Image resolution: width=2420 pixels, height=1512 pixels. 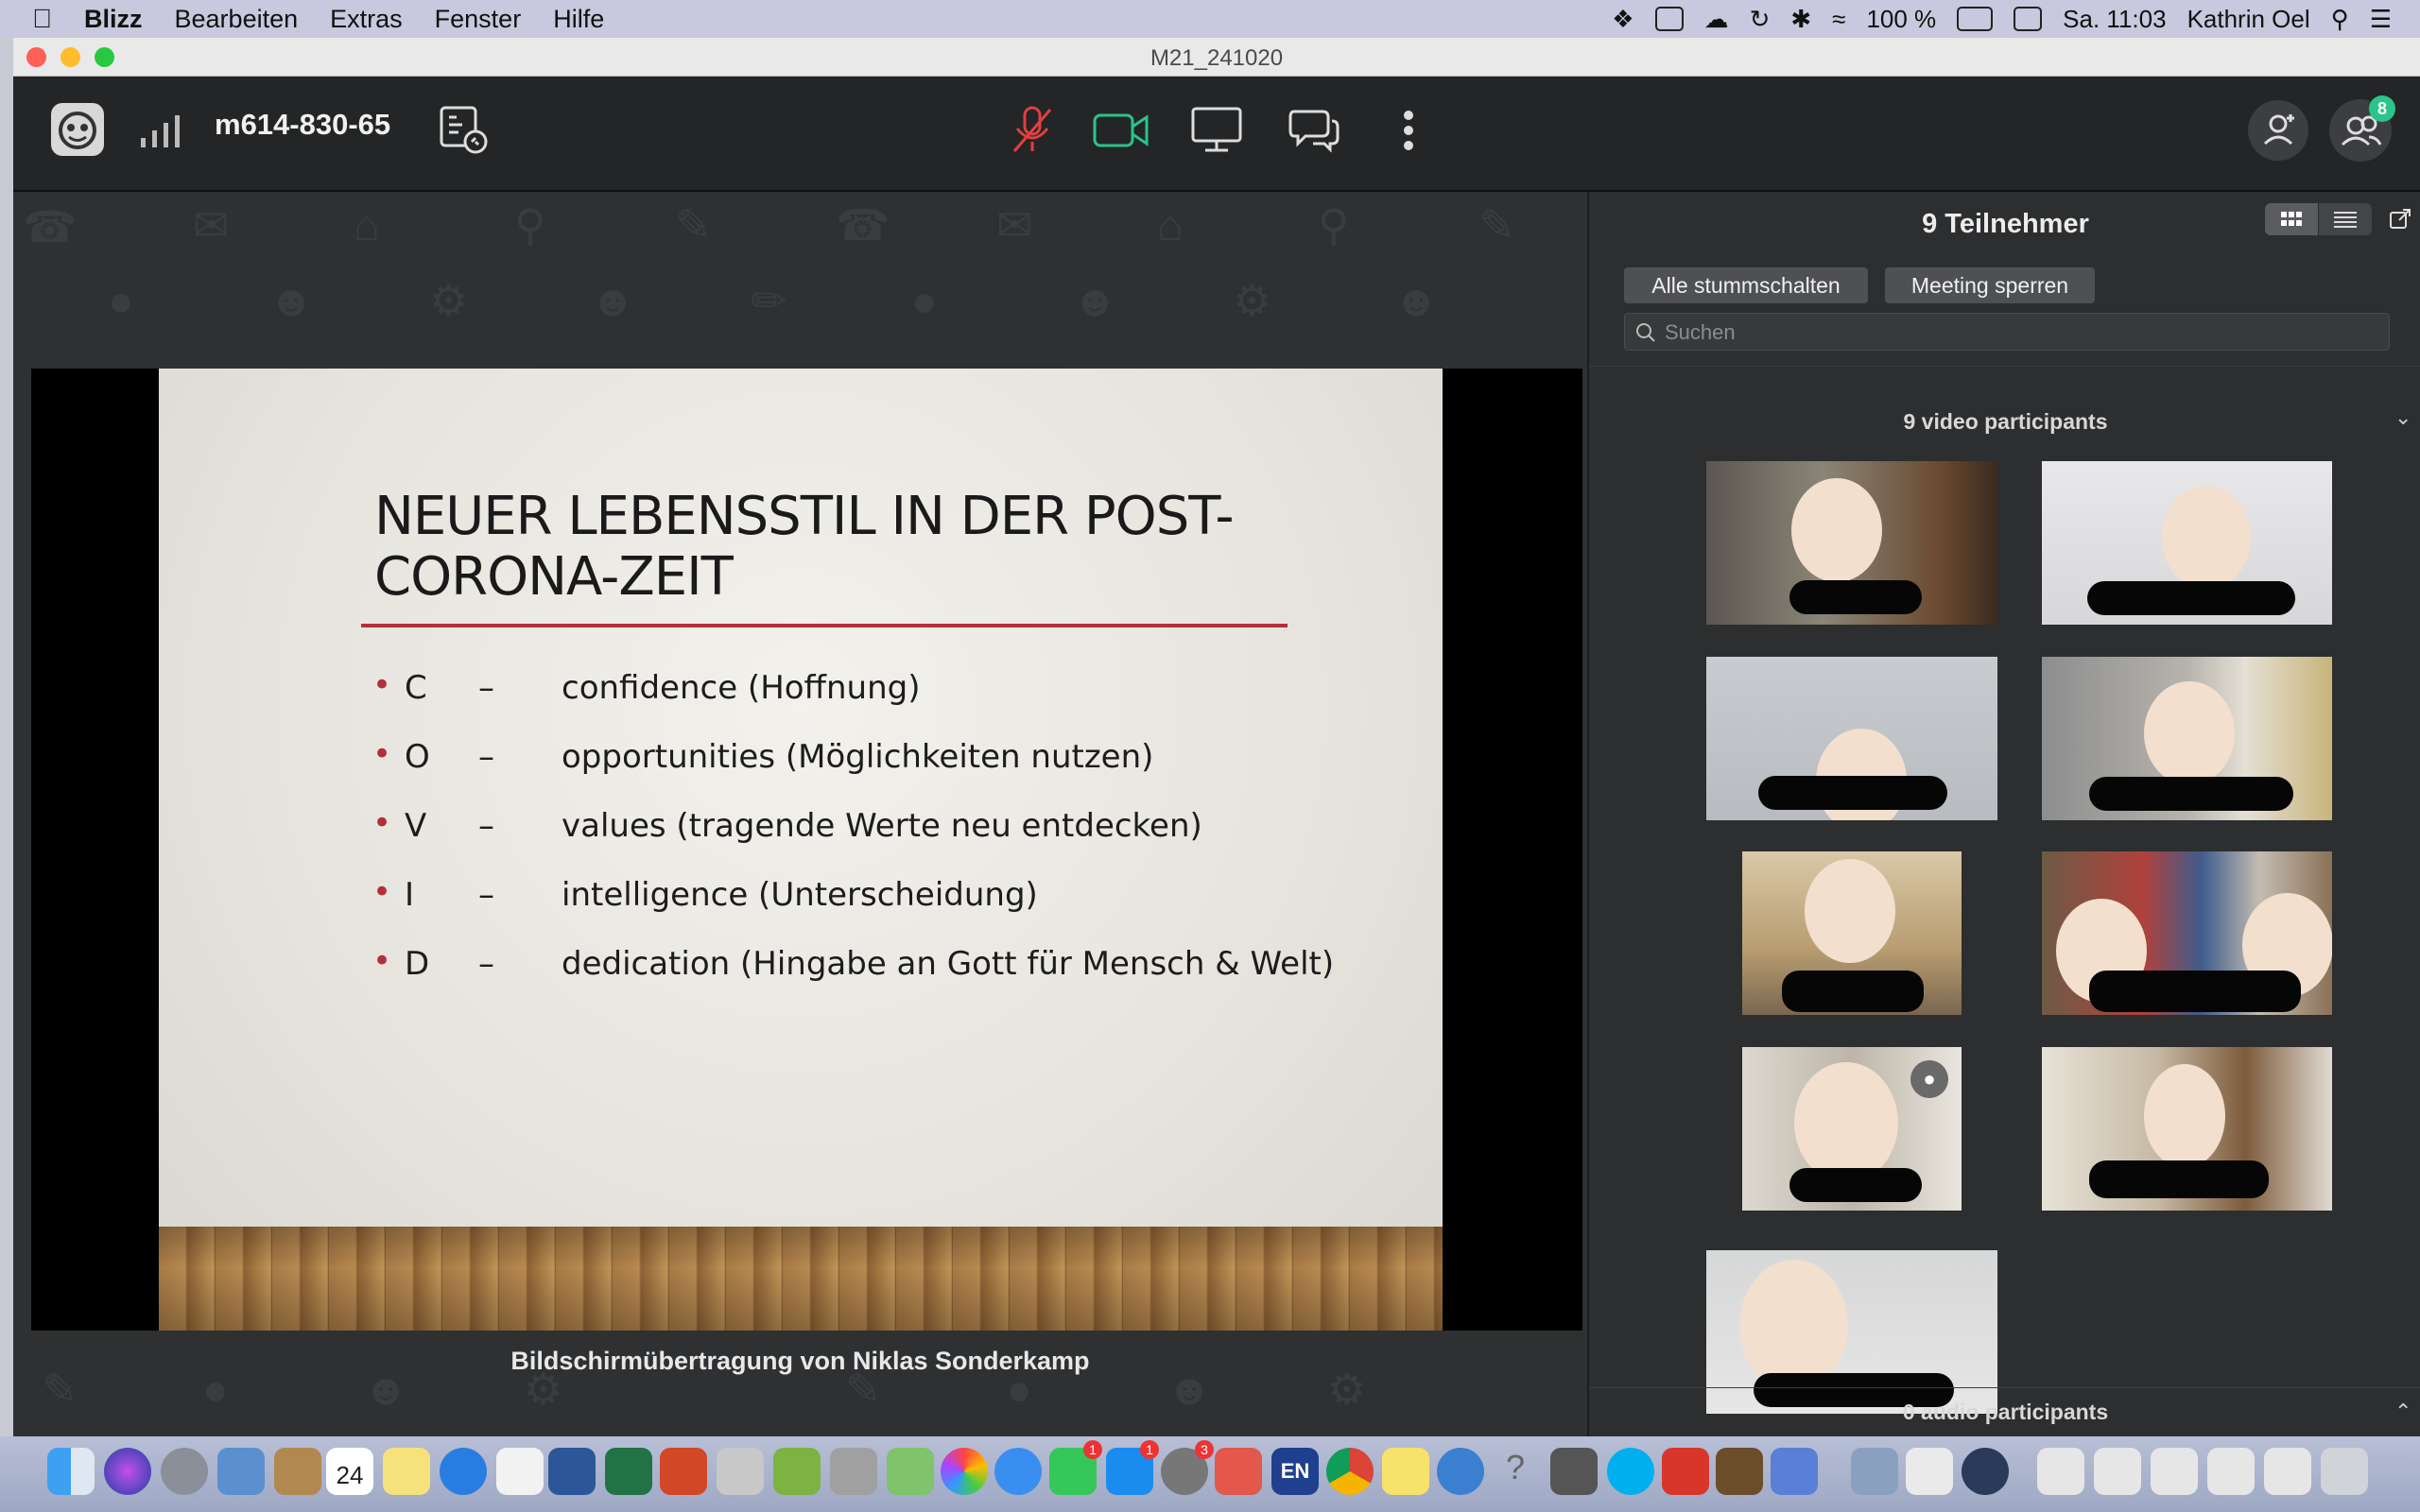 What do you see at coordinates (740, 1471) in the screenshot?
I see `archive-icon` at bounding box center [740, 1471].